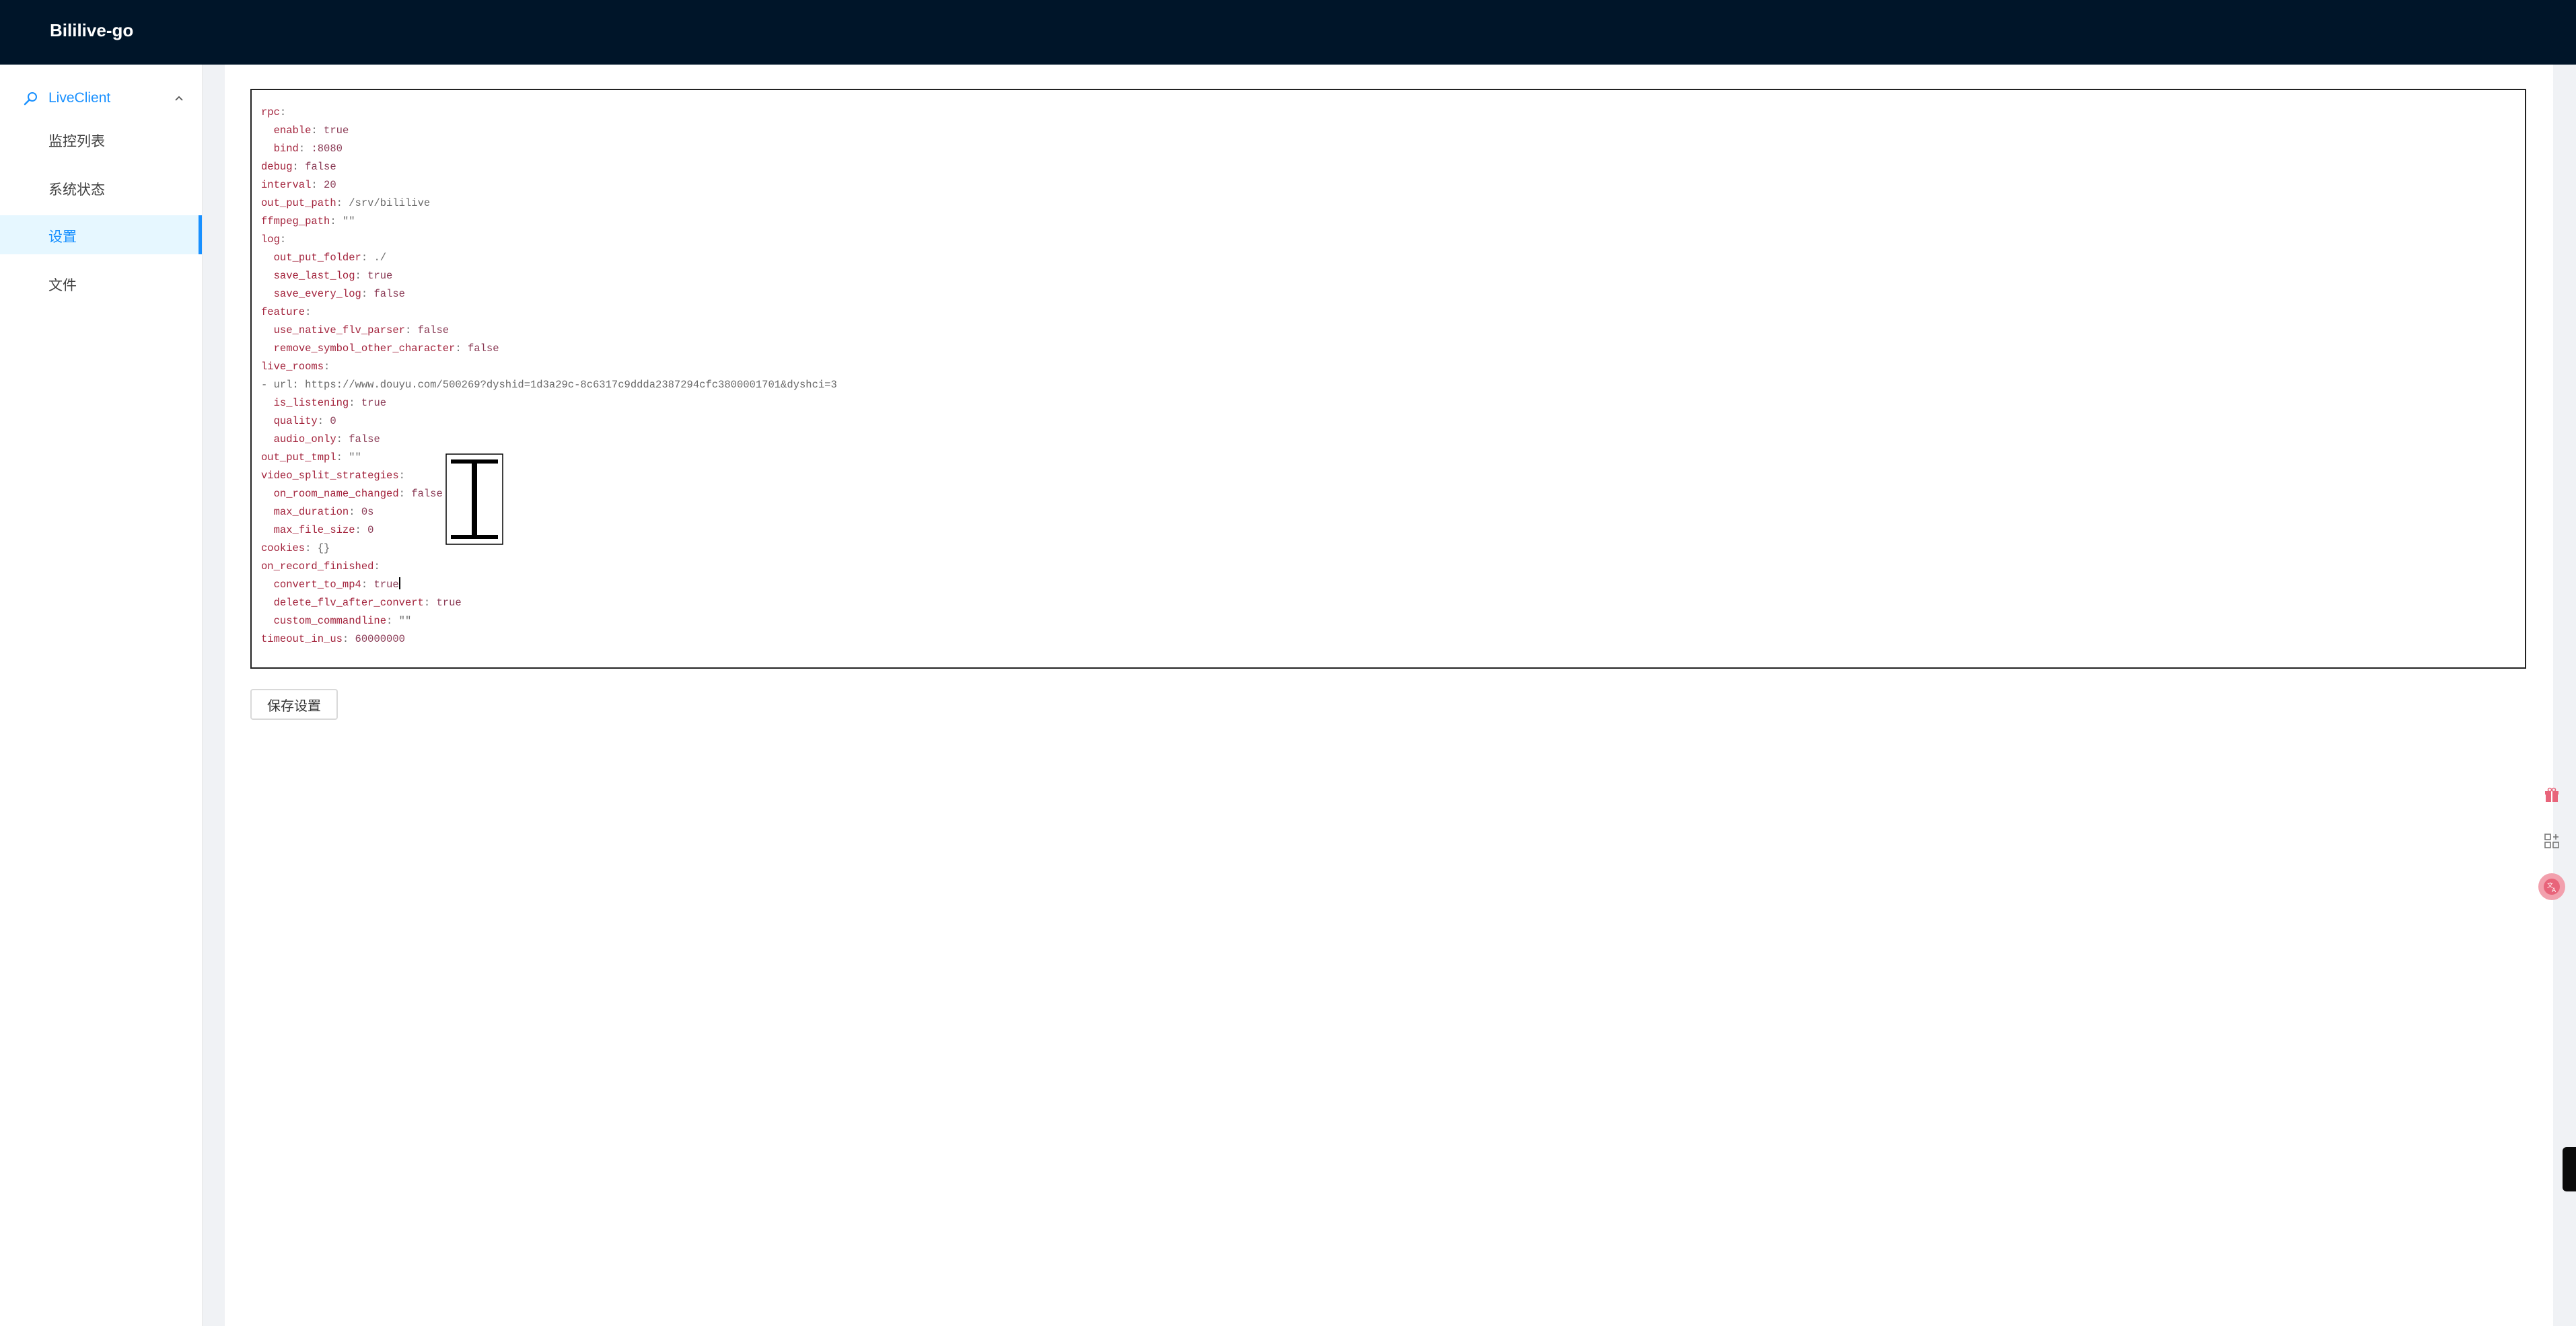 The width and height of the screenshot is (2576, 1326). What do you see at coordinates (549, 421) in the screenshot?
I see `code-line: quality: 0` at bounding box center [549, 421].